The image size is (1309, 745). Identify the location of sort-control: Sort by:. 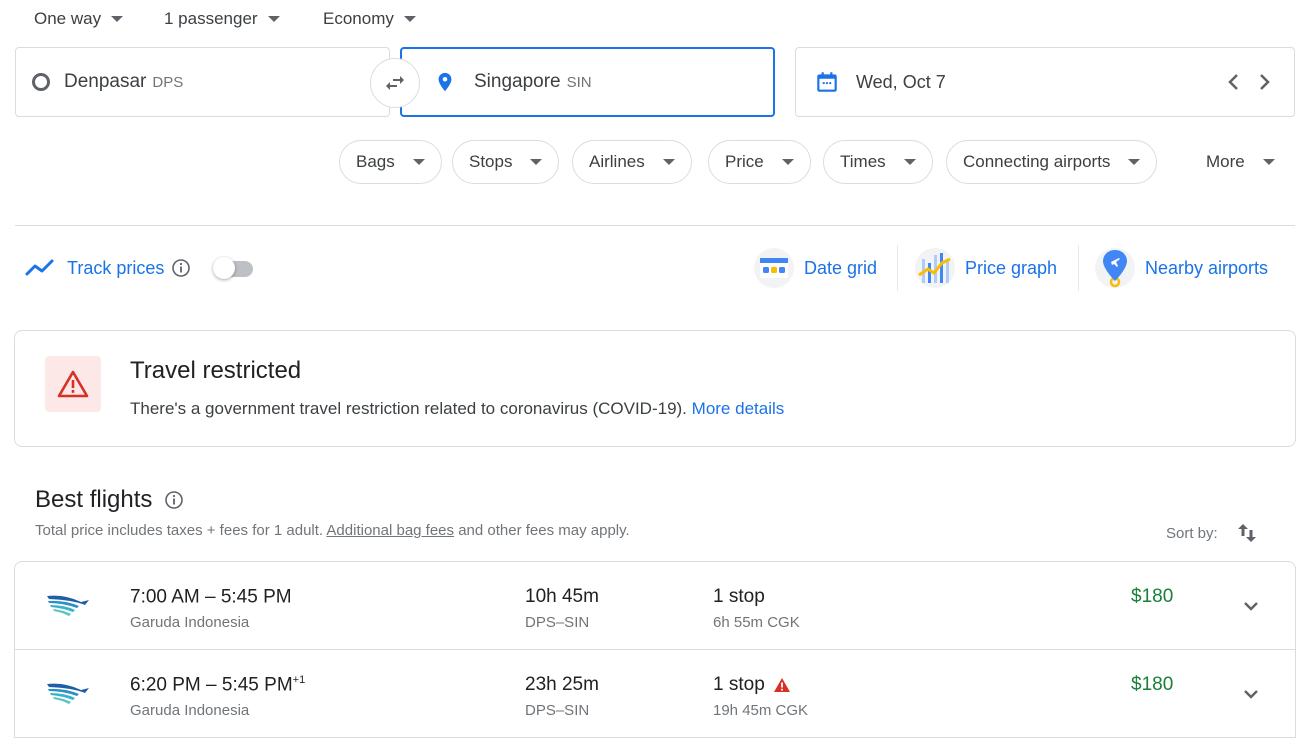
(1212, 533).